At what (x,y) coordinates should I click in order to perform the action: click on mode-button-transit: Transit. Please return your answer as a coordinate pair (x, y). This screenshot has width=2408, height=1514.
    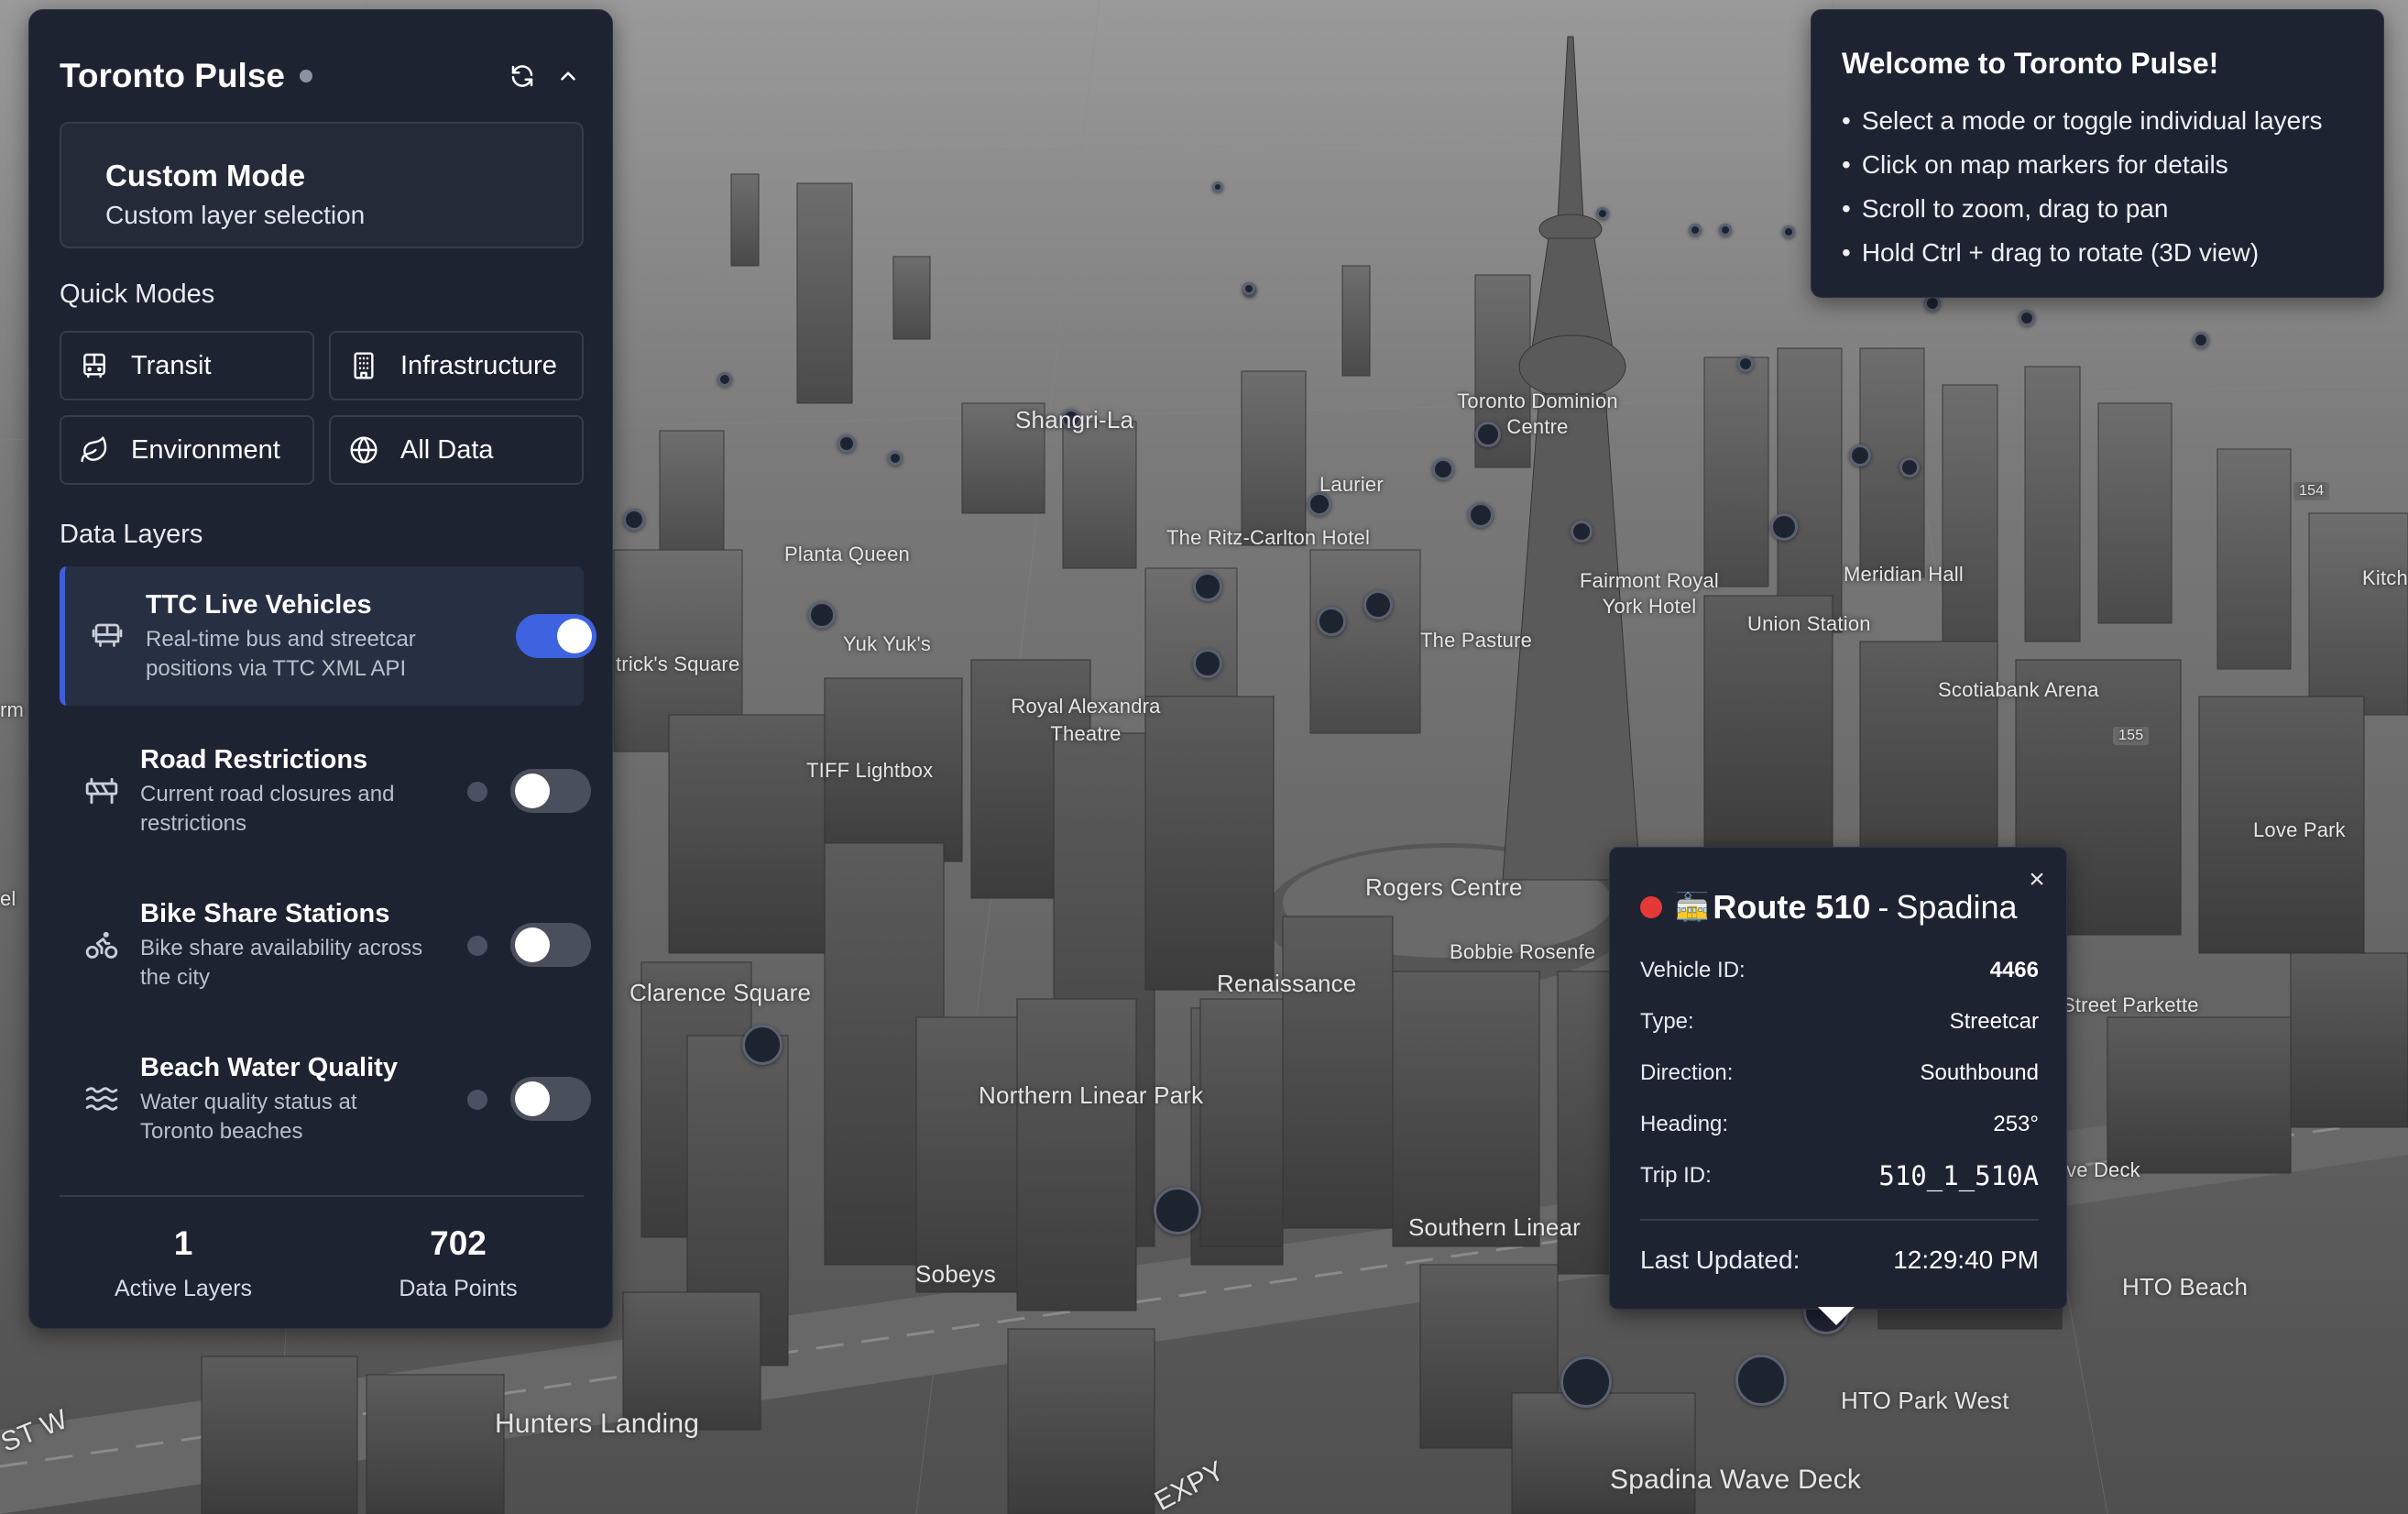
    Looking at the image, I should click on (187, 365).